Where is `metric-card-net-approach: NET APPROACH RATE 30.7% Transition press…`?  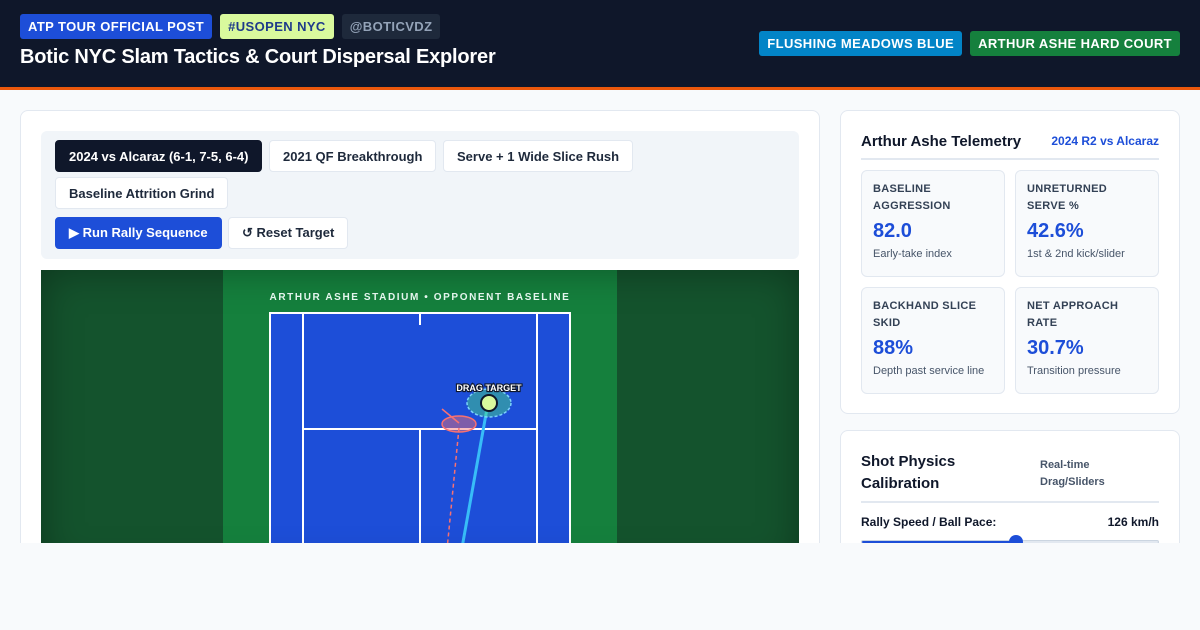 metric-card-net-approach: NET APPROACH RATE 30.7% Transition press… is located at coordinates (1087, 340).